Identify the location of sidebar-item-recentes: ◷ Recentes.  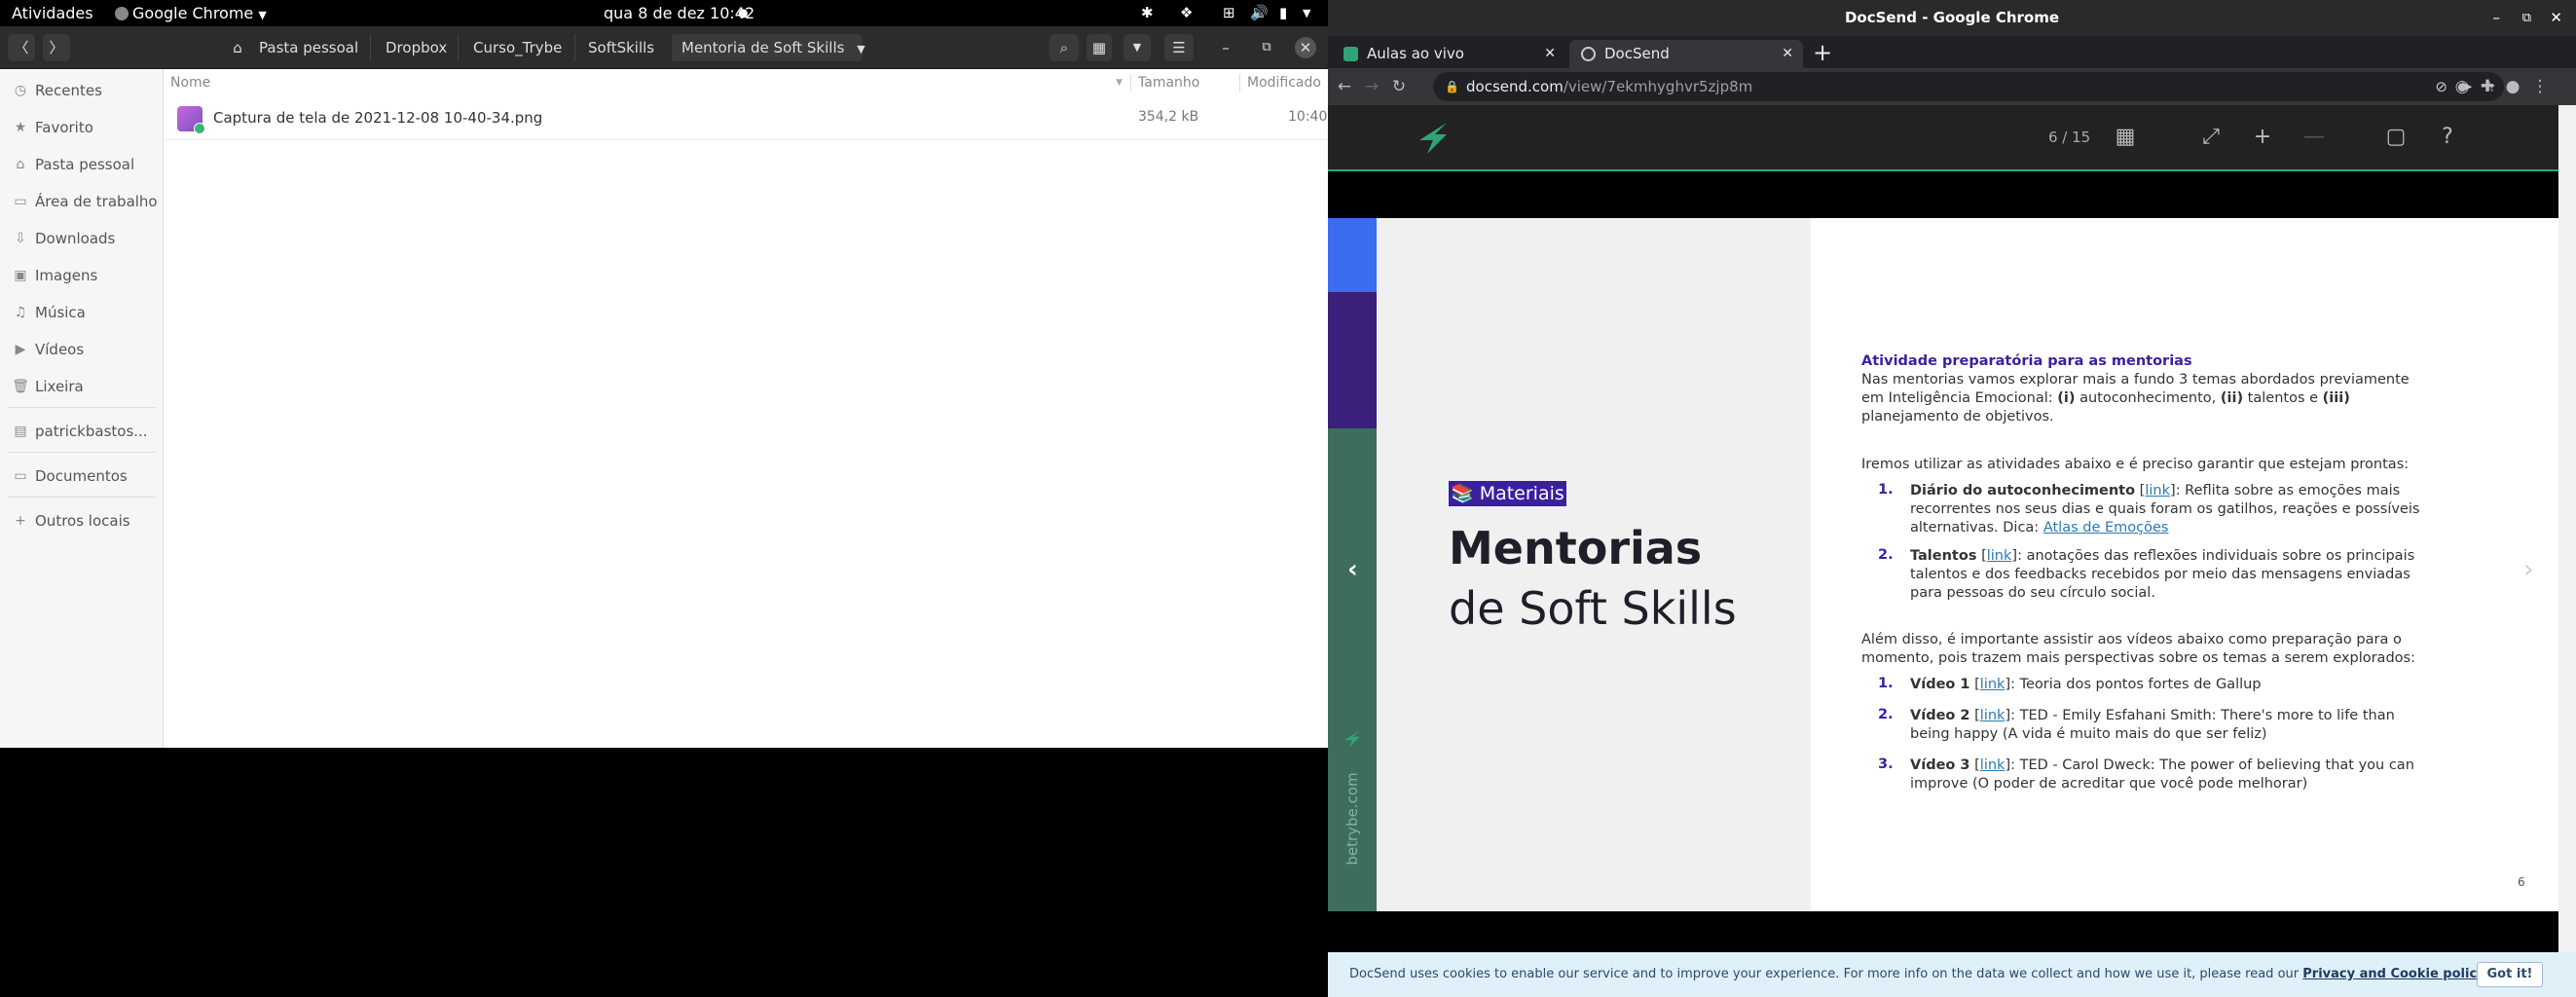
(82, 90).